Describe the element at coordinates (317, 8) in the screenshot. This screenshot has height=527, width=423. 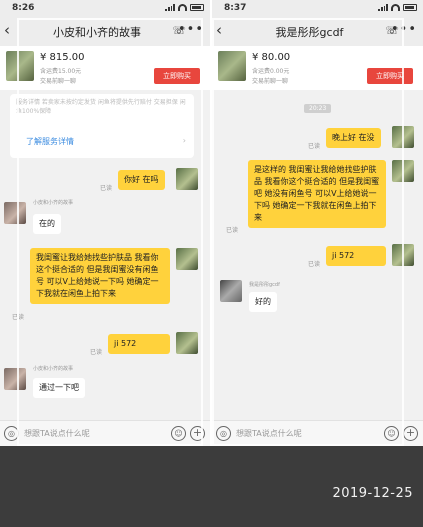
I see `status-bar: 8:37` at that location.